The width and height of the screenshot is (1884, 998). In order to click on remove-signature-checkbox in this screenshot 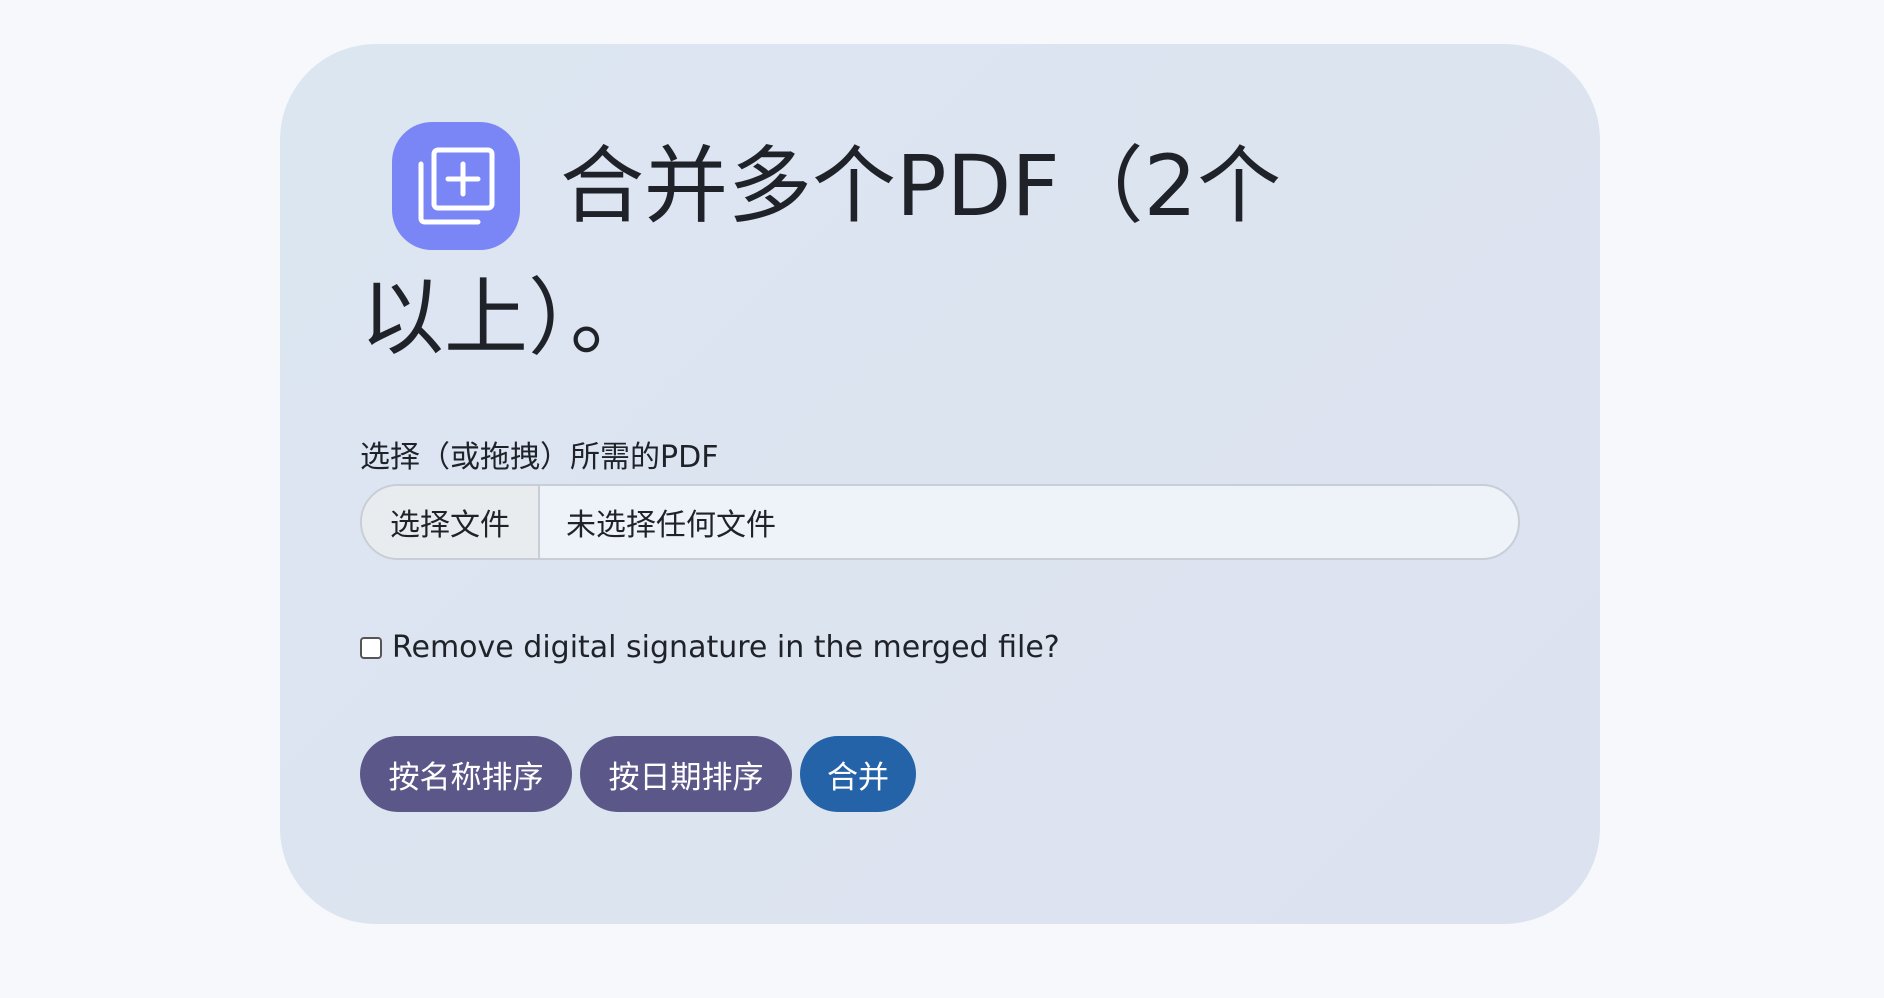, I will do `click(371, 648)`.